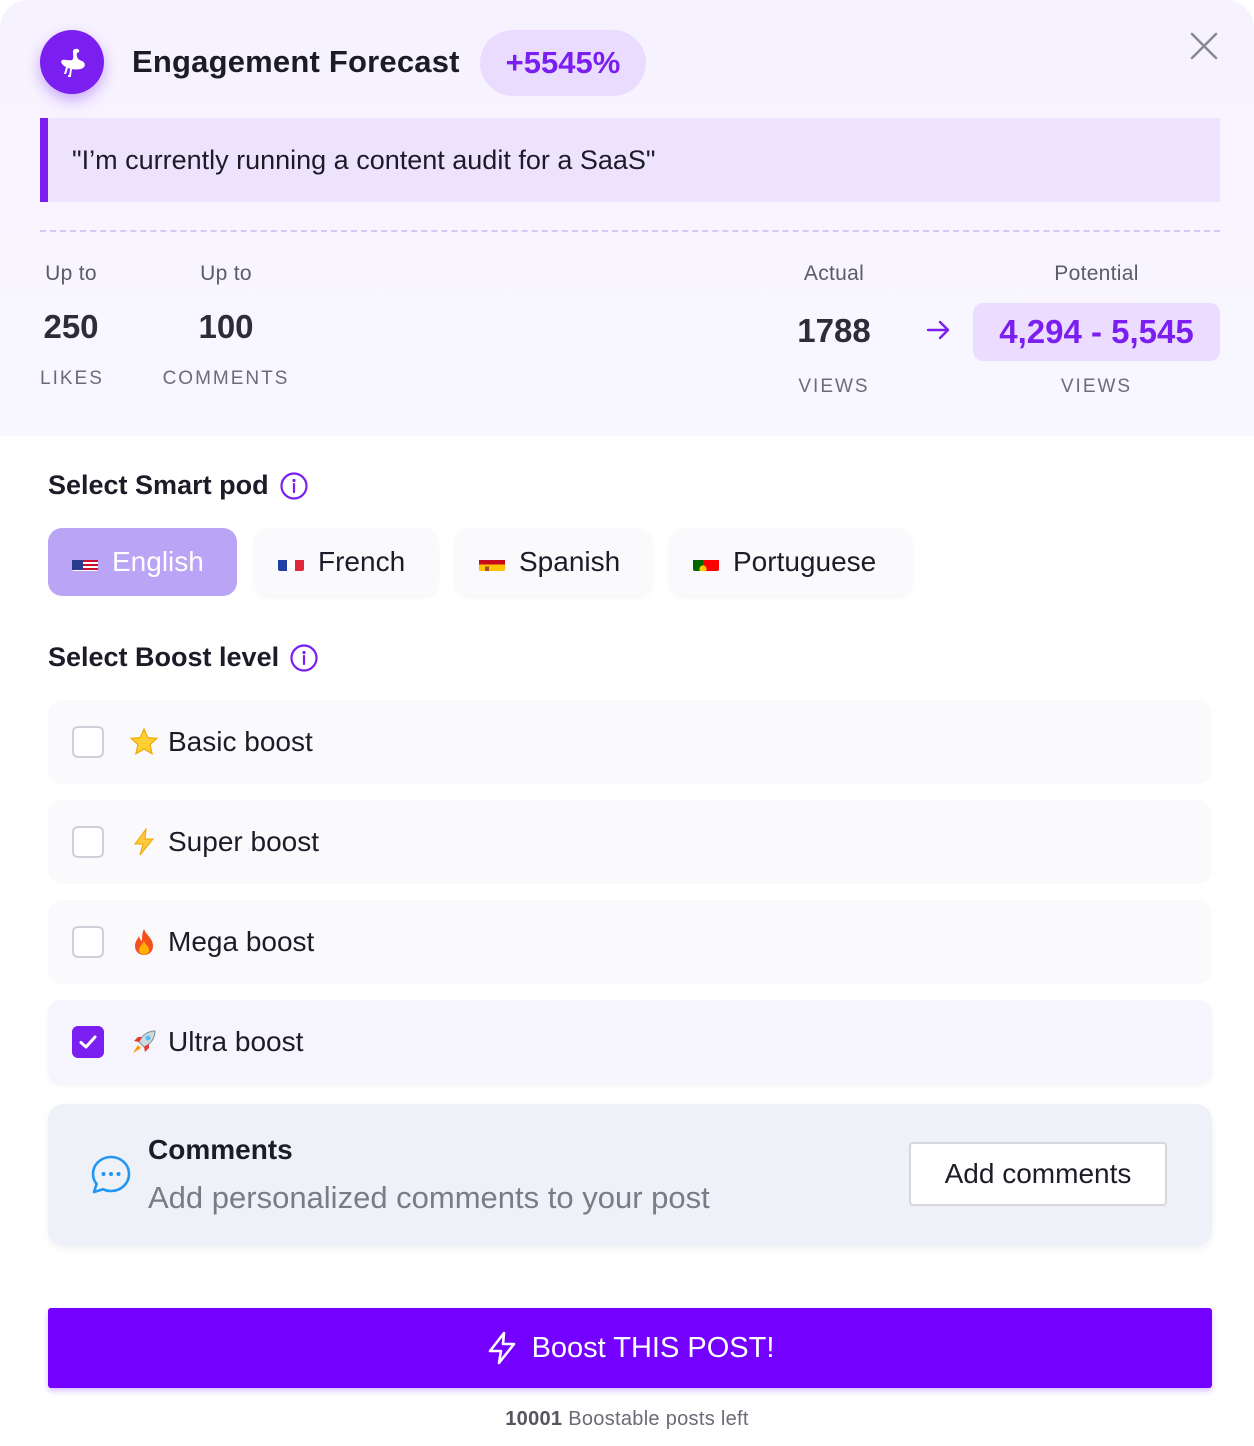 This screenshot has width=1254, height=1446. I want to click on boost-checkbox-checked, so click(88, 1042).